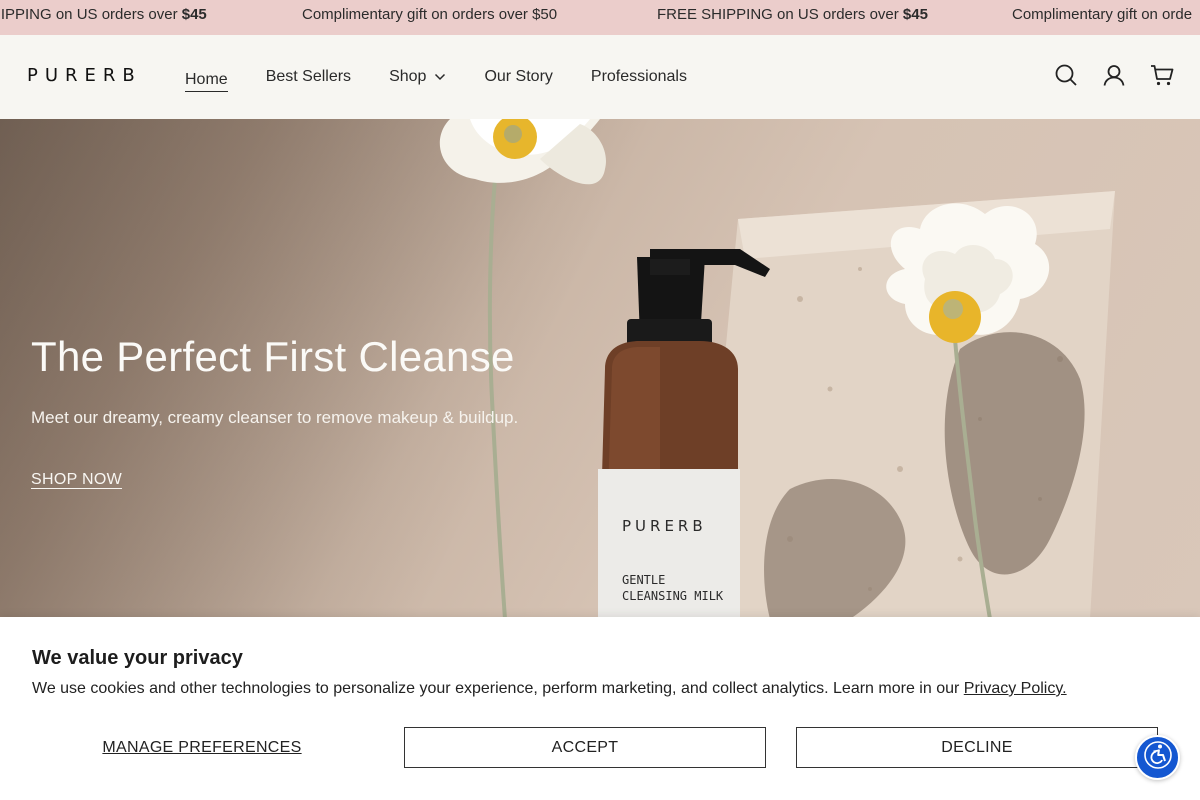  I want to click on decline-button: DECLINE, so click(977, 747).